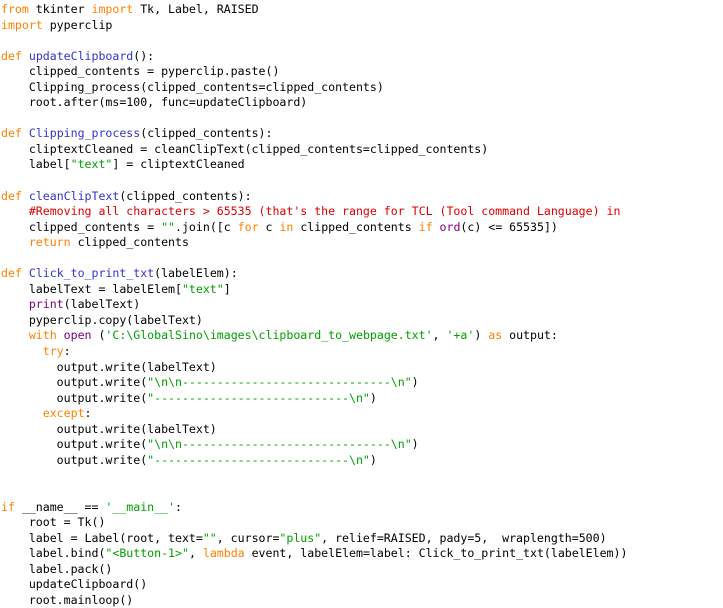  Describe the element at coordinates (206, 226) in the screenshot. I see `code-token-pl: .join([c` at that location.